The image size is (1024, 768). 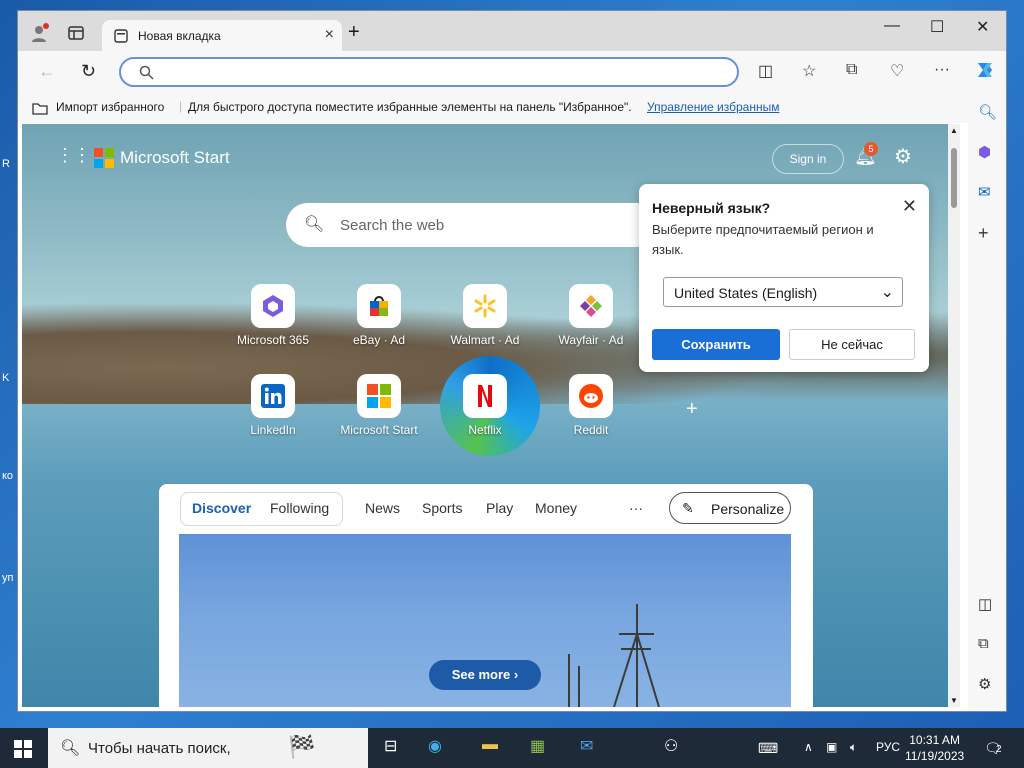 I want to click on search-highlight-icon: 🏁, so click(x=302, y=746).